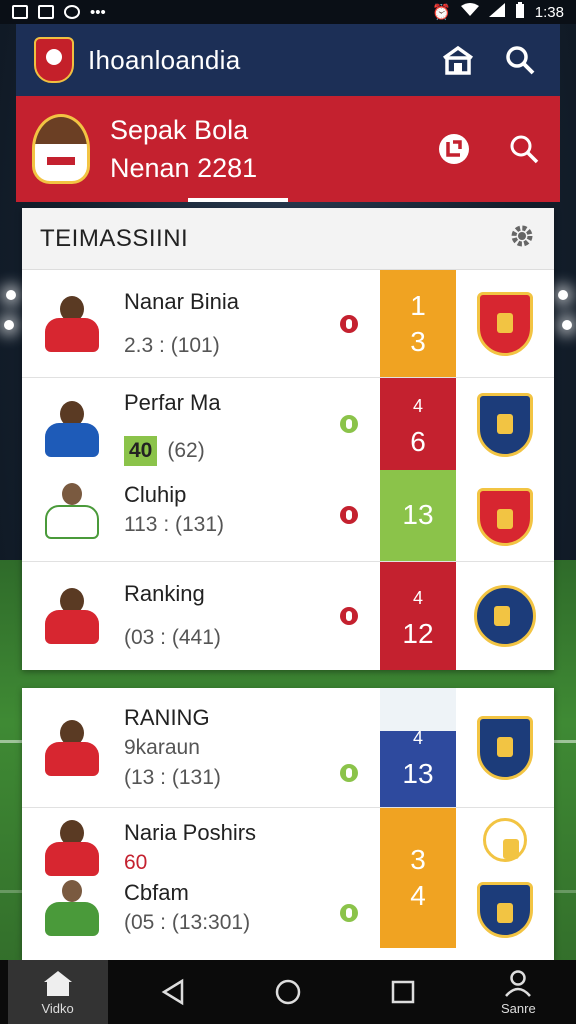 The image size is (576, 1024). Describe the element at coordinates (187, 922) in the screenshot. I see `player-stat: (05 : (13:301)` at that location.